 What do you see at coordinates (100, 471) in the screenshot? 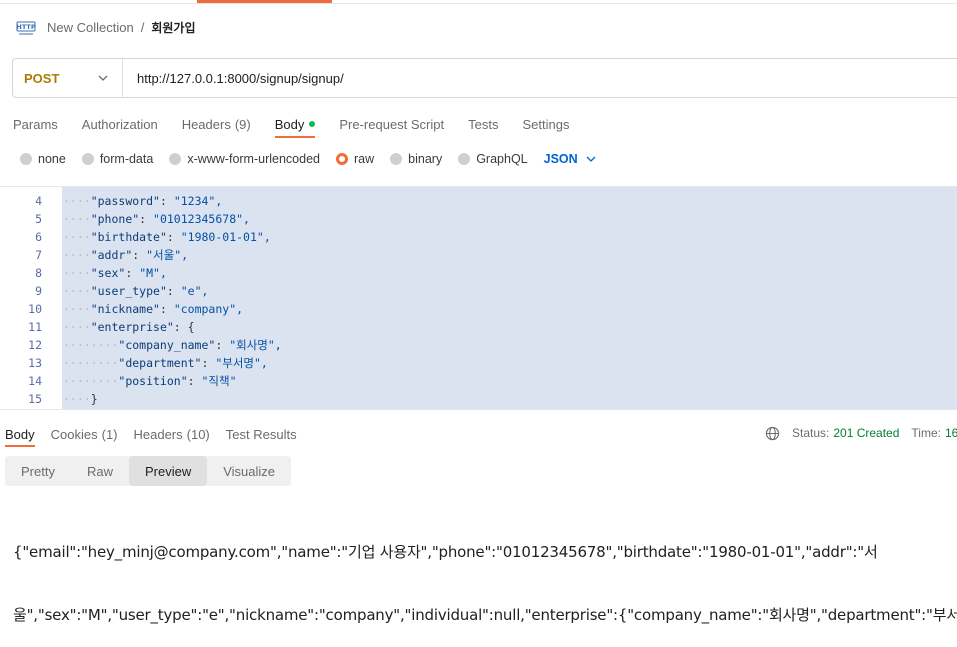
I see `view-raw: Raw` at bounding box center [100, 471].